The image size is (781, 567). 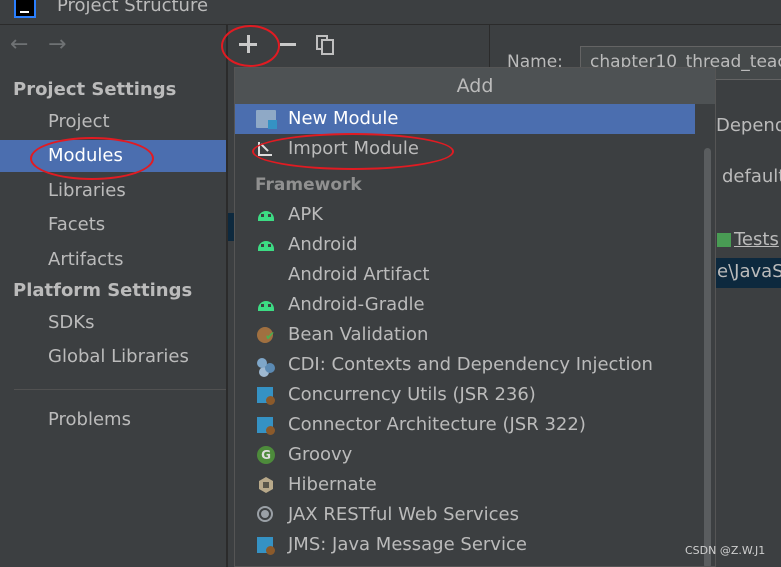 What do you see at coordinates (756, 239) in the screenshot?
I see `mark-as-tests-button: Tests` at bounding box center [756, 239].